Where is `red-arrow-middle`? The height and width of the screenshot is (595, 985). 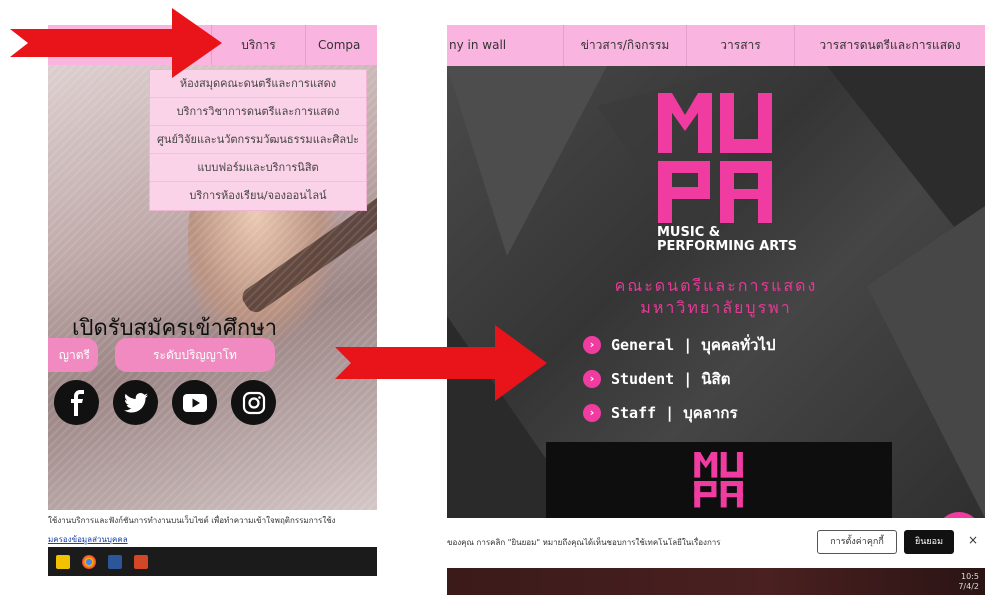
red-arrow-middle is located at coordinates (441, 363).